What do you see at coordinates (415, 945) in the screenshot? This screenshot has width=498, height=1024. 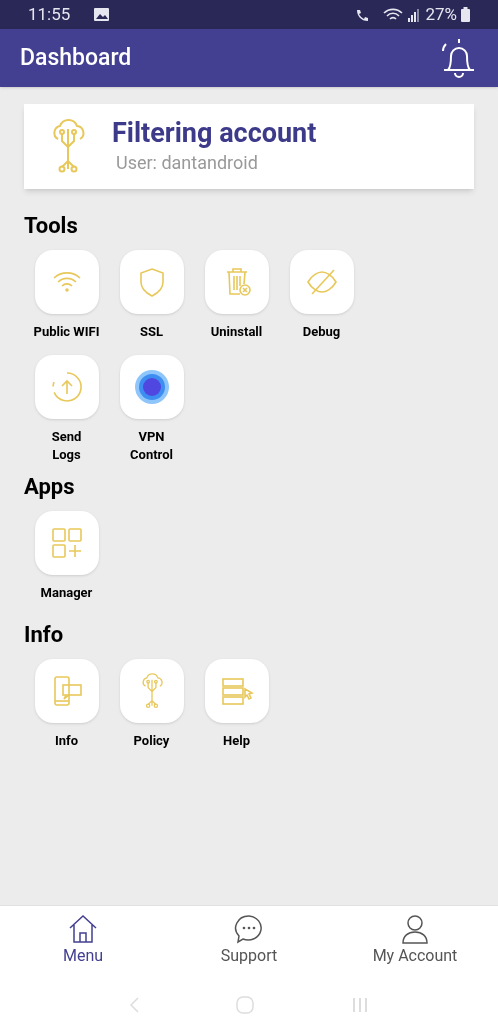 I see `nav-tab: My Account` at bounding box center [415, 945].